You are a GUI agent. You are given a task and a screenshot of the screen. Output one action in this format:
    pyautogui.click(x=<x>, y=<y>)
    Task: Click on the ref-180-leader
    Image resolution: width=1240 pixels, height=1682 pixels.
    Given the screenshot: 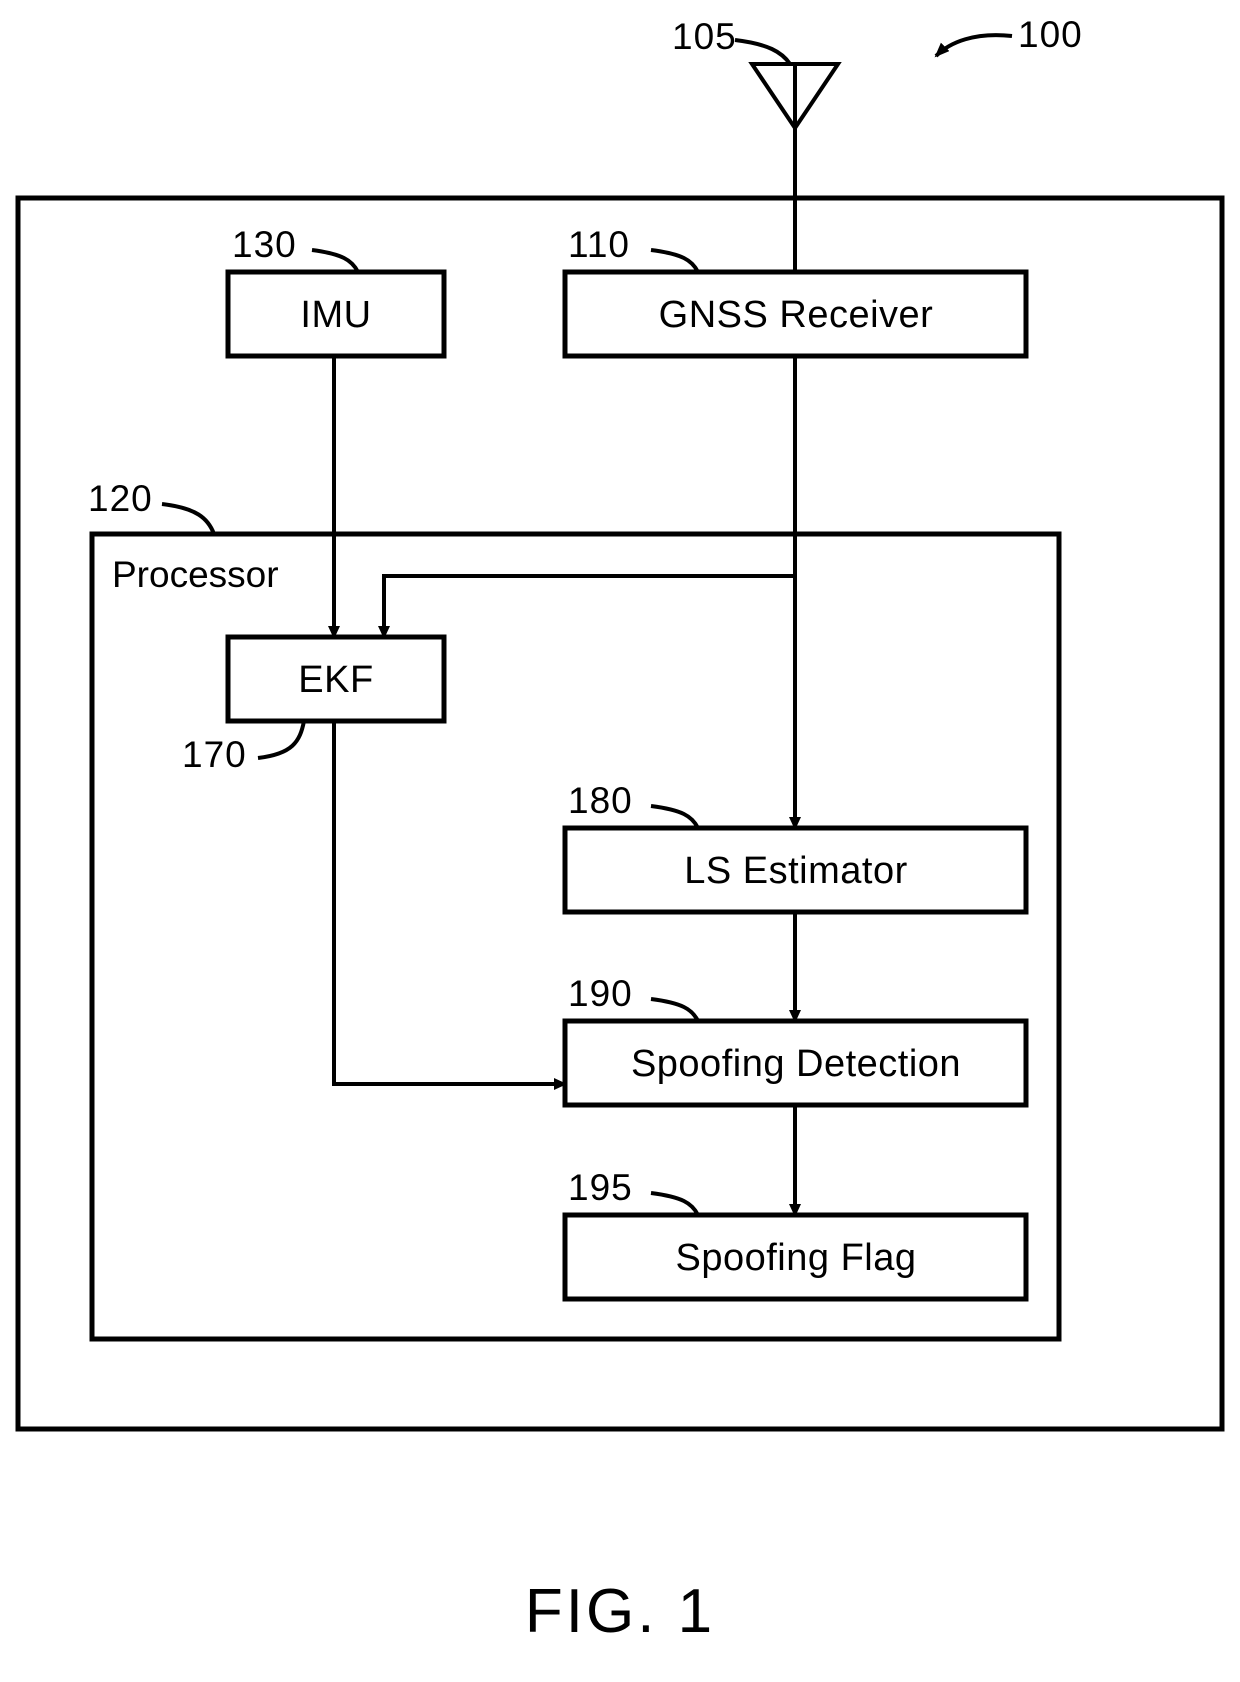 What is the action you would take?
    pyautogui.click(x=675, y=816)
    